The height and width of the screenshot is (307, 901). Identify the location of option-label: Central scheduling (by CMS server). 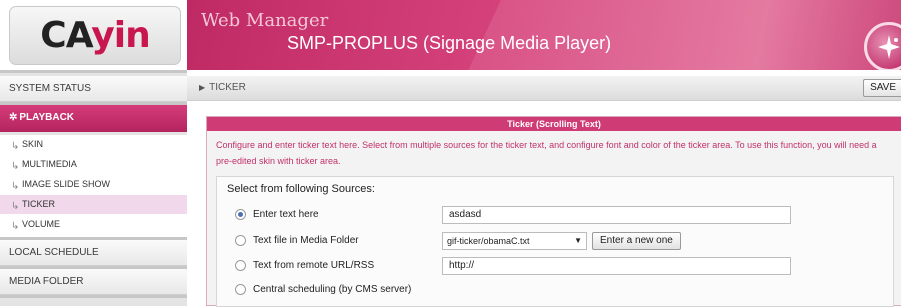
(332, 289).